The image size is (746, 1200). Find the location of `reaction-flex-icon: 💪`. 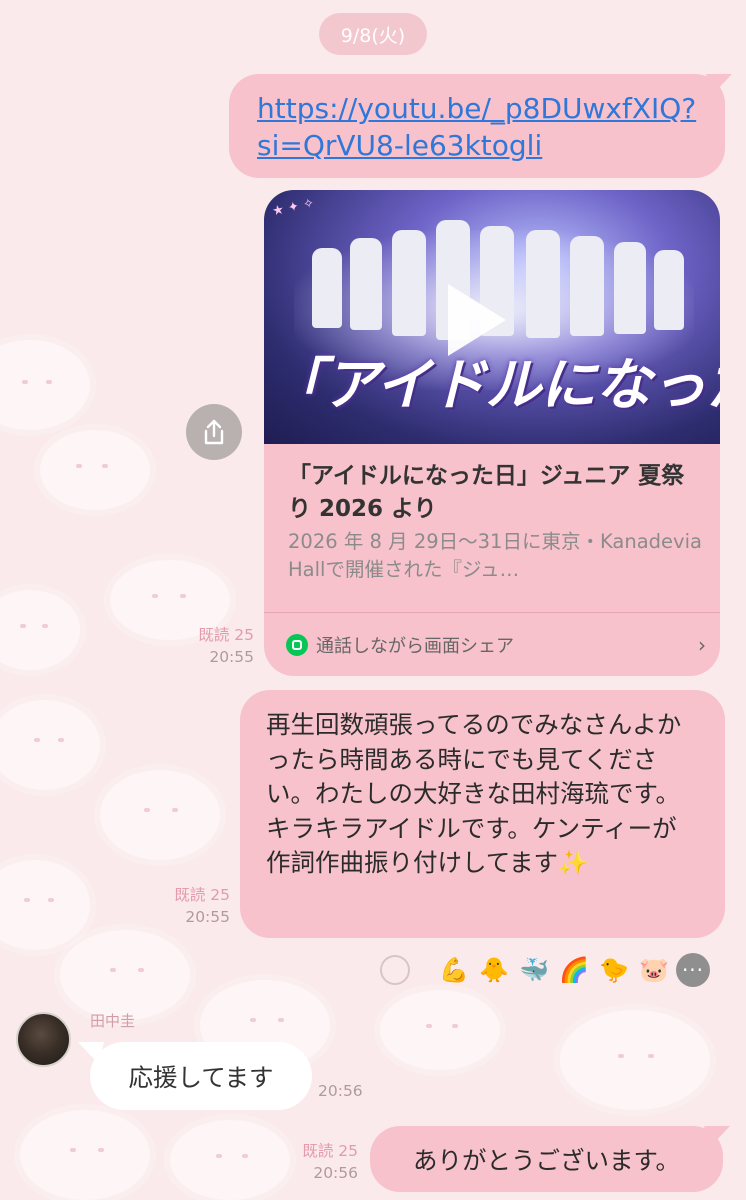

reaction-flex-icon: 💪 is located at coordinates (454, 970).